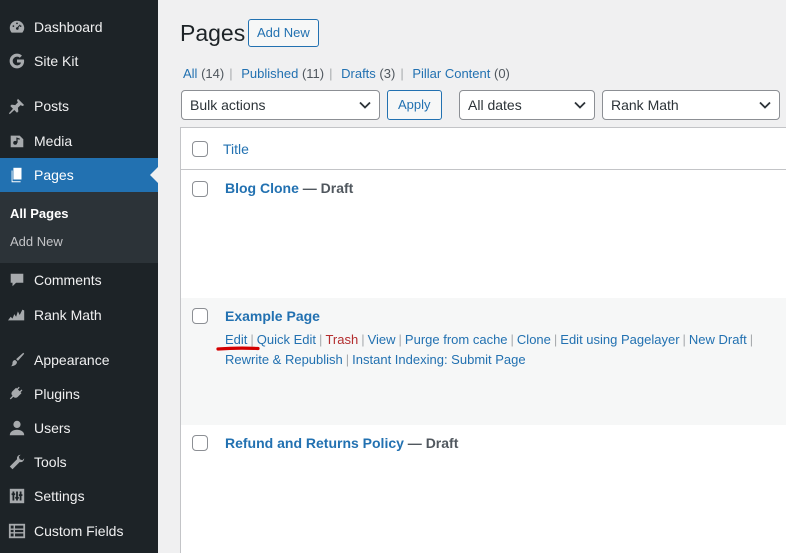  What do you see at coordinates (50, 462) in the screenshot?
I see `menu-label: Tools` at bounding box center [50, 462].